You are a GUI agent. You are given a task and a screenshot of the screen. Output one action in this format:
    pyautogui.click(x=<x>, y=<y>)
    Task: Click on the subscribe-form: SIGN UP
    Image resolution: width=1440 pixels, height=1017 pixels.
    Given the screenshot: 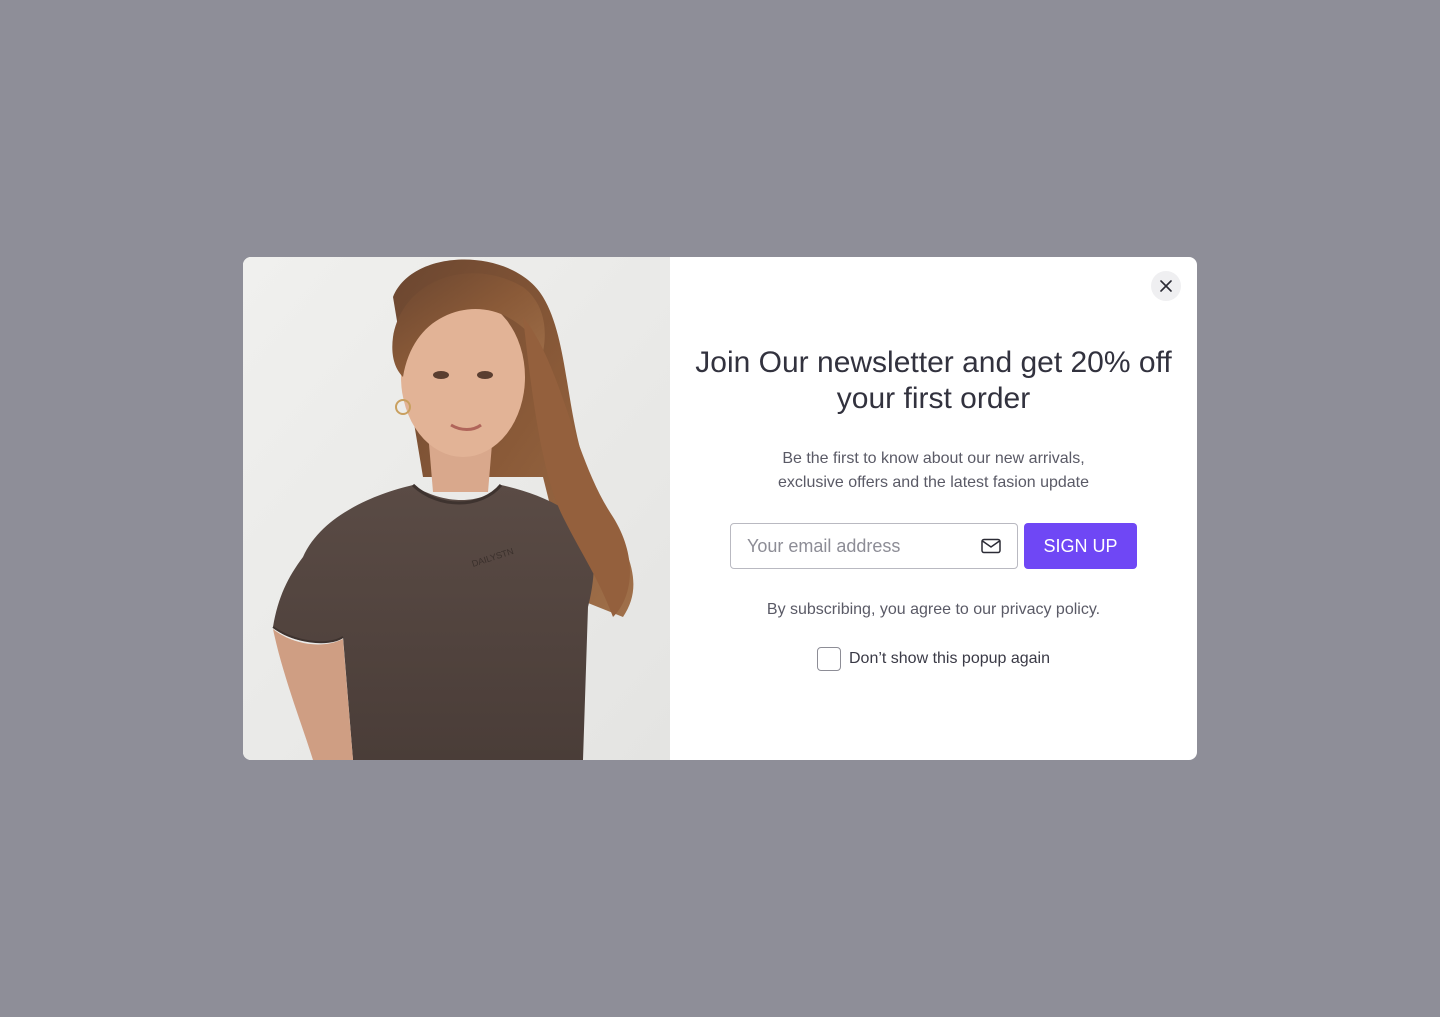 What is the action you would take?
    pyautogui.click(x=933, y=546)
    